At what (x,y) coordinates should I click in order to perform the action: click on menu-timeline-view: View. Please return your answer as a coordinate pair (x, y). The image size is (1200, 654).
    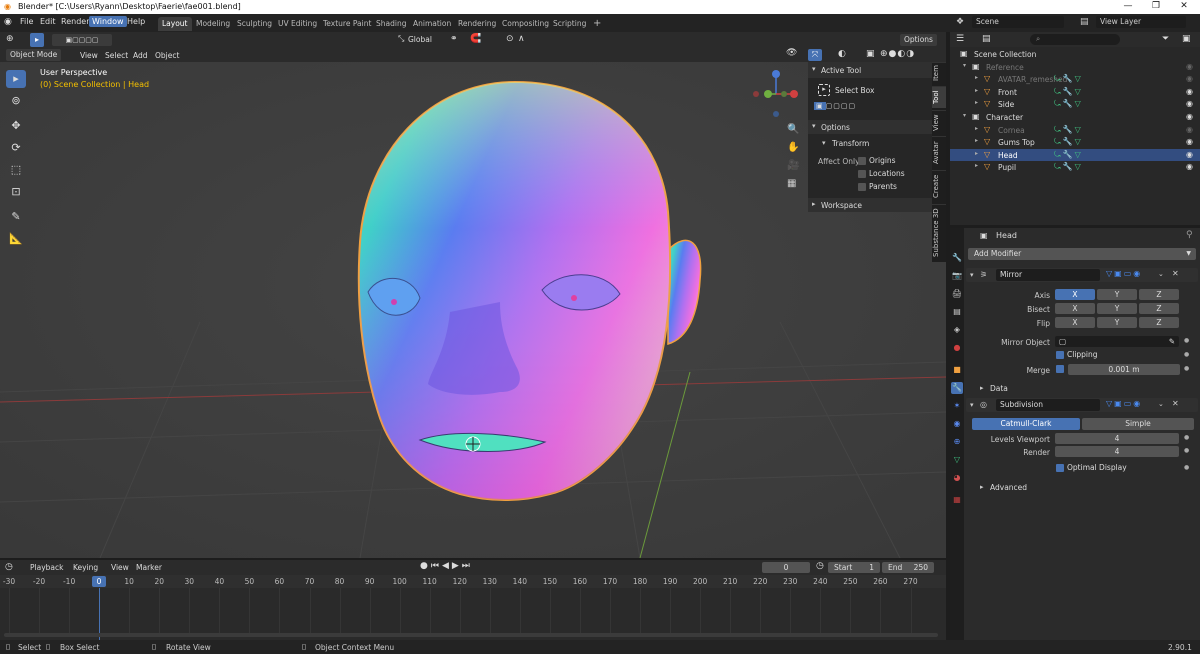
    Looking at the image, I should click on (120, 567).